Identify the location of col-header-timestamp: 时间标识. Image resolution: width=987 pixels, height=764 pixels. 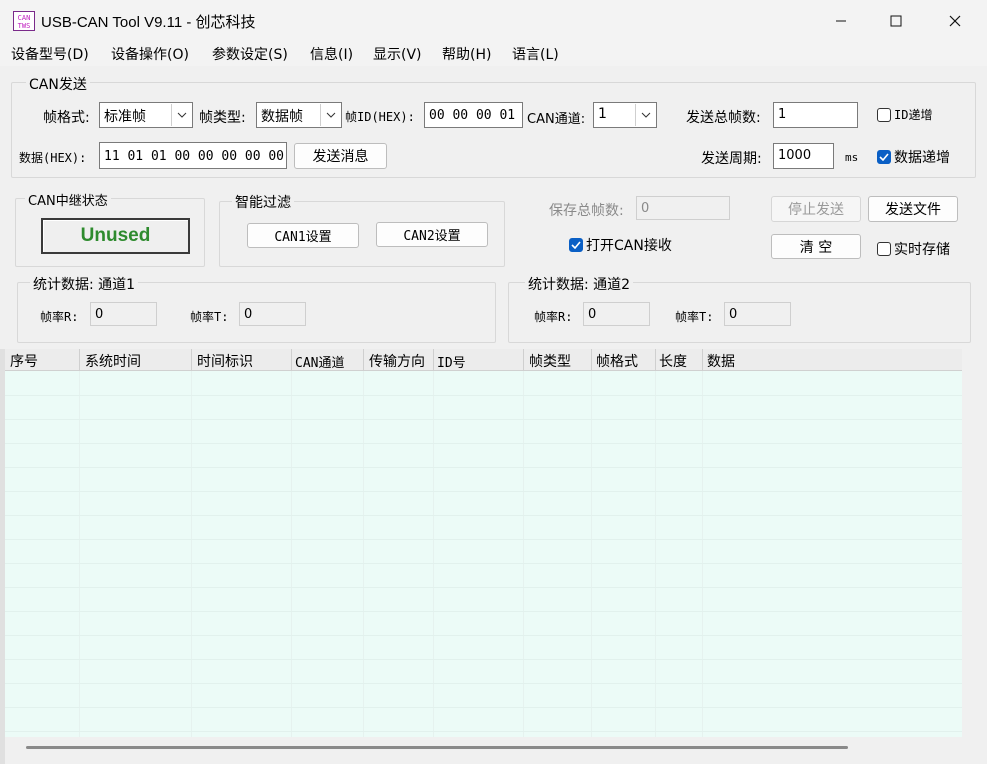
(225, 361).